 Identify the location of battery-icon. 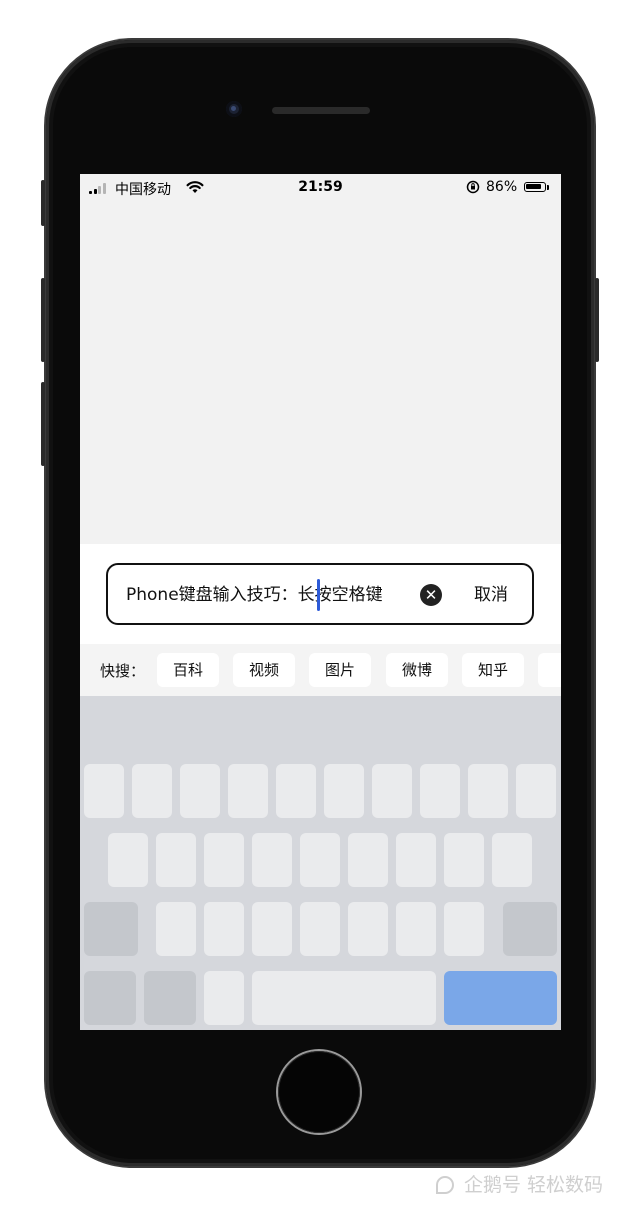
(535, 187).